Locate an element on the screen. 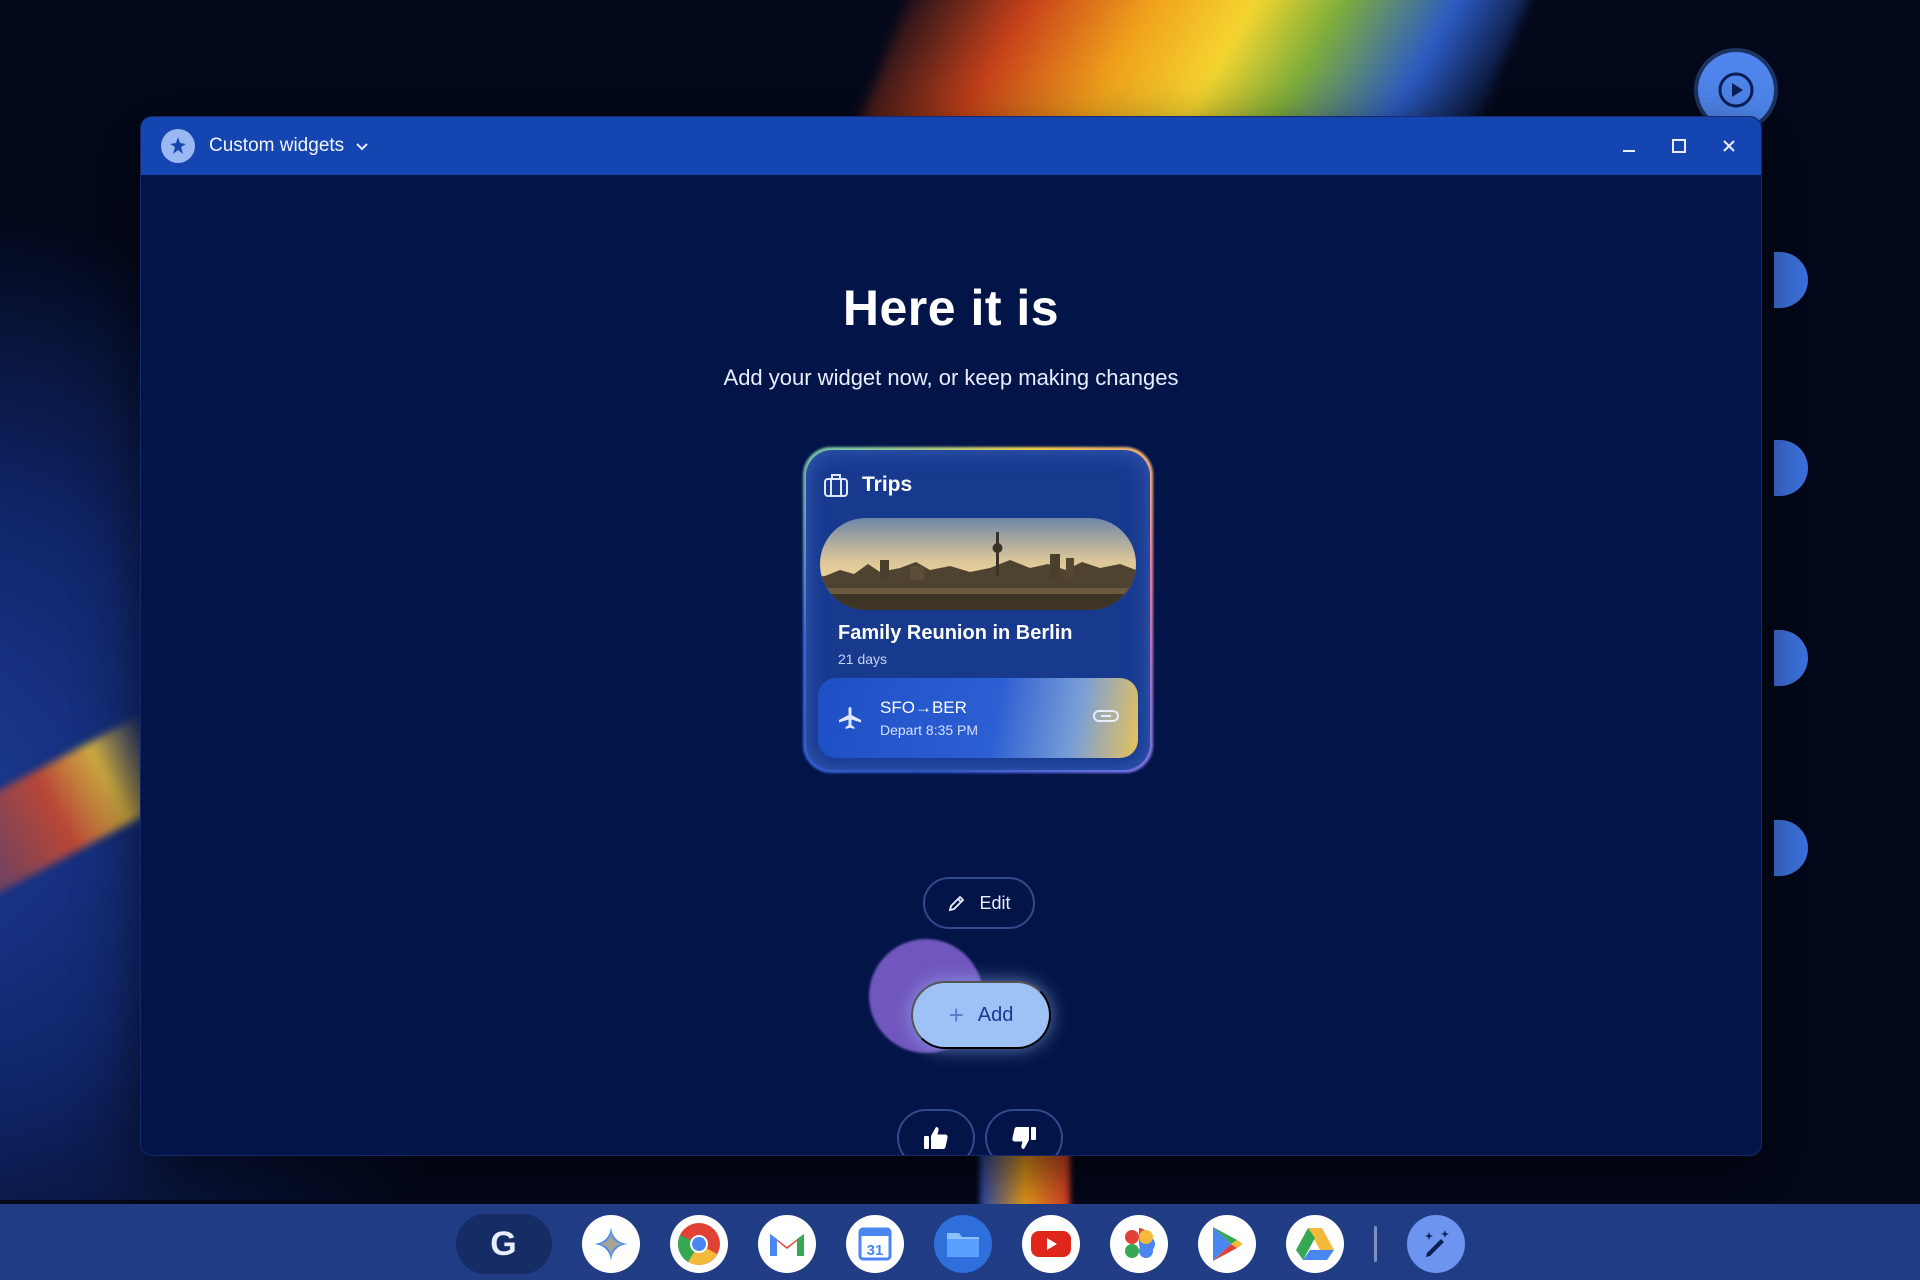  airplane-icon is located at coordinates (850, 718).